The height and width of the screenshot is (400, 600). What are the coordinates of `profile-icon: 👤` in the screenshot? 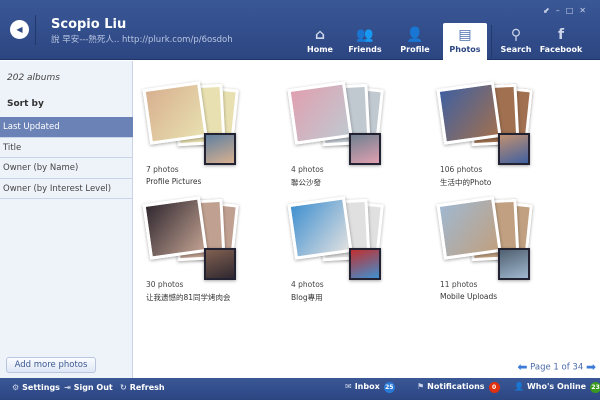 It's located at (415, 35).